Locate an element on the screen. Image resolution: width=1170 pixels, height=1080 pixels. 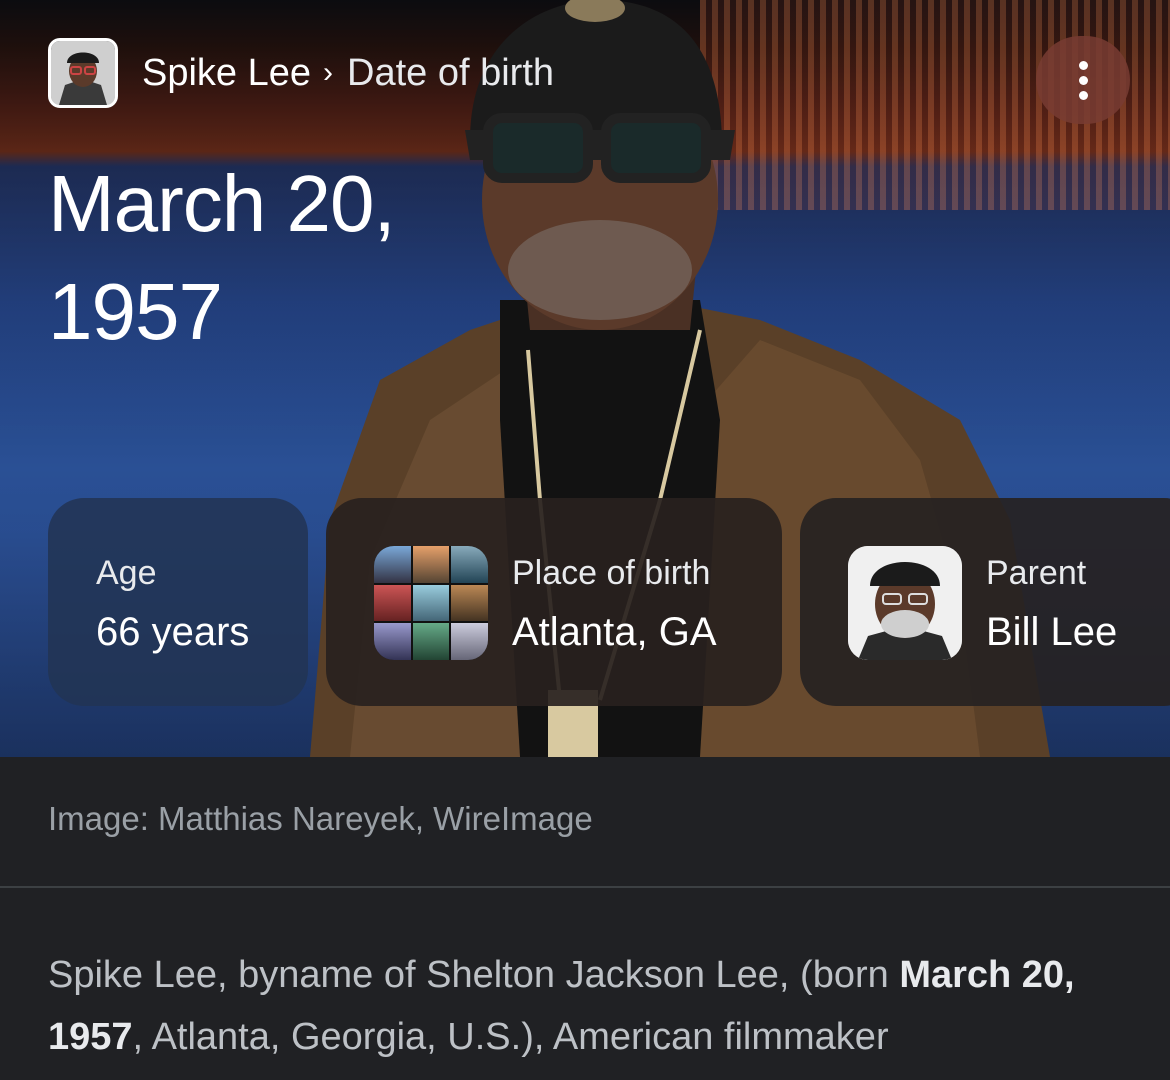
place-of-birth-label: Place of birth is located at coordinates (611, 573).